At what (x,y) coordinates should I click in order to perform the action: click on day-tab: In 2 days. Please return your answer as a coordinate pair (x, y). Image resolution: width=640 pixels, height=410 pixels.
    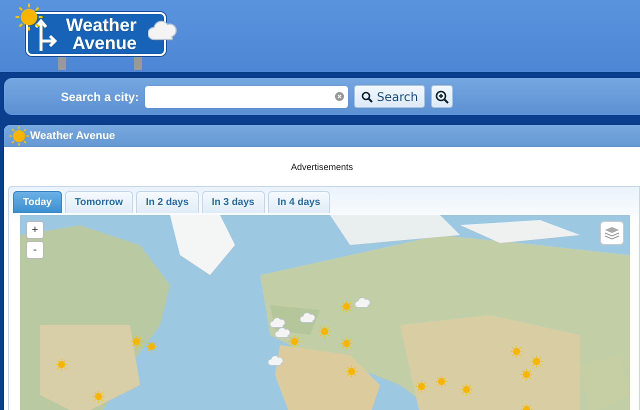
    Looking at the image, I should click on (167, 202).